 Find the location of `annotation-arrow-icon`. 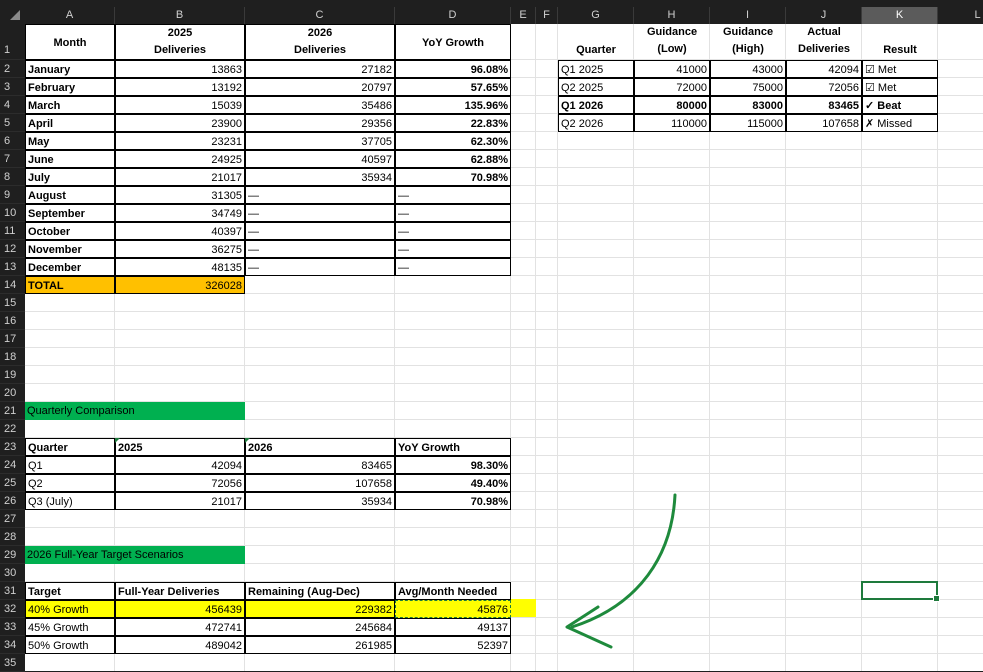

annotation-arrow-icon is located at coordinates (621, 571).